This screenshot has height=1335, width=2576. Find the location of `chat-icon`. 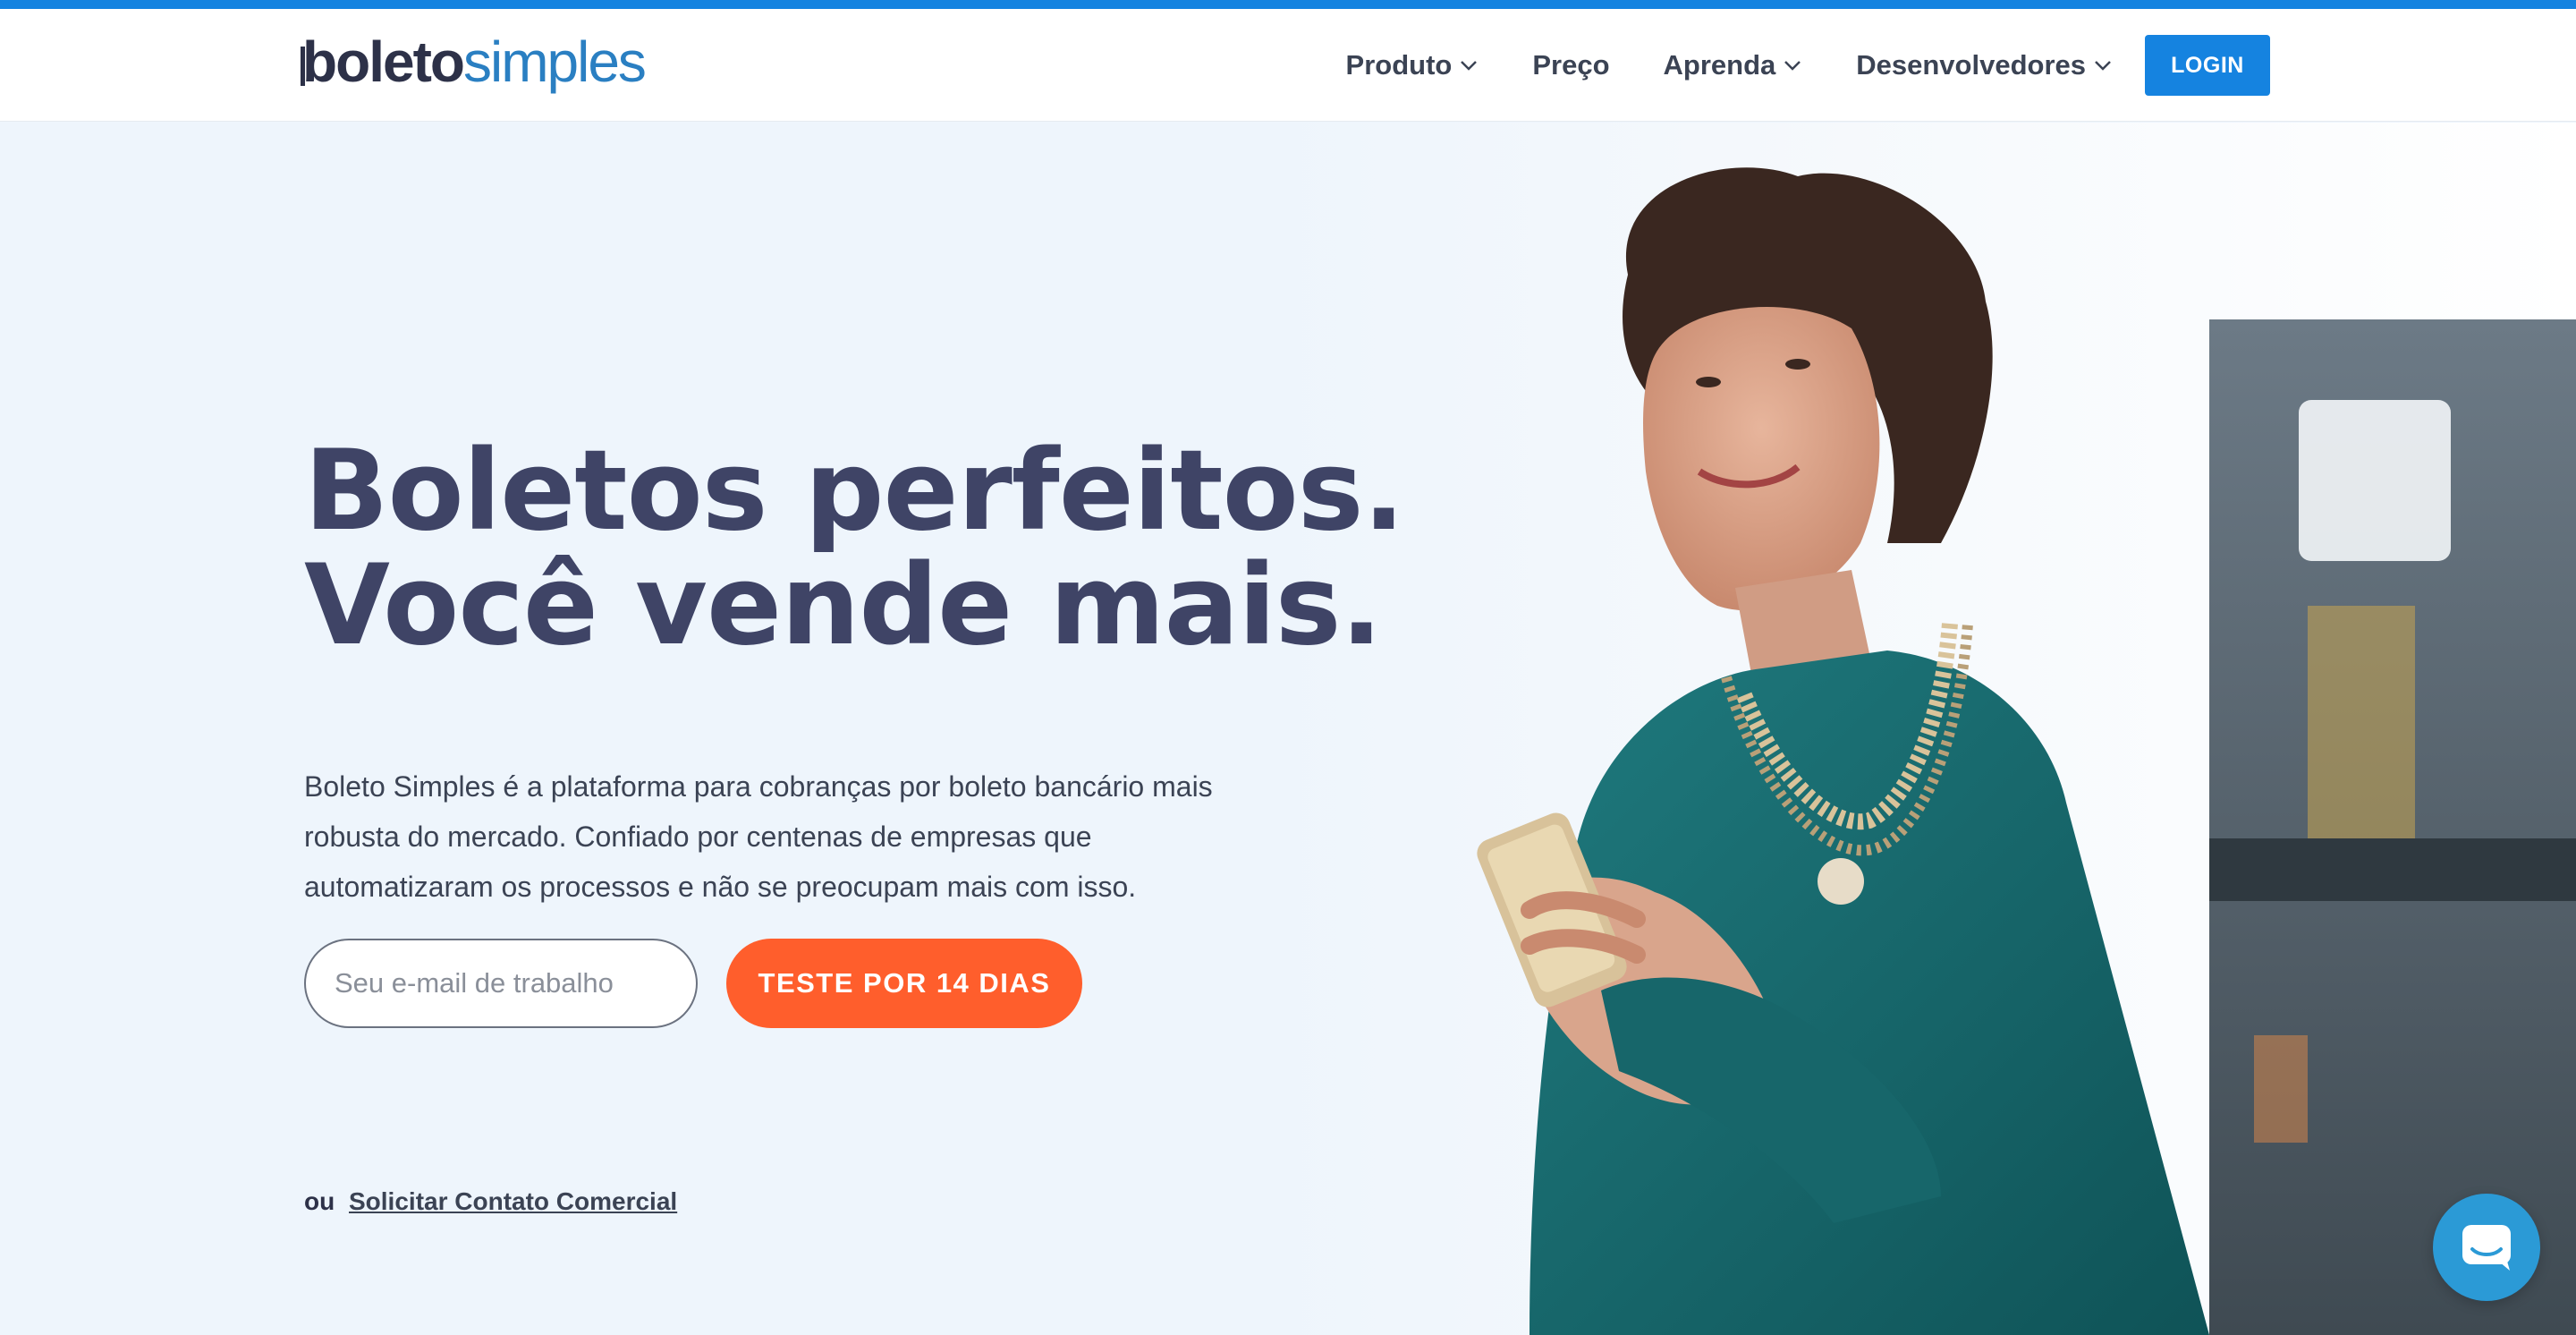

chat-icon is located at coordinates (2486, 1248).